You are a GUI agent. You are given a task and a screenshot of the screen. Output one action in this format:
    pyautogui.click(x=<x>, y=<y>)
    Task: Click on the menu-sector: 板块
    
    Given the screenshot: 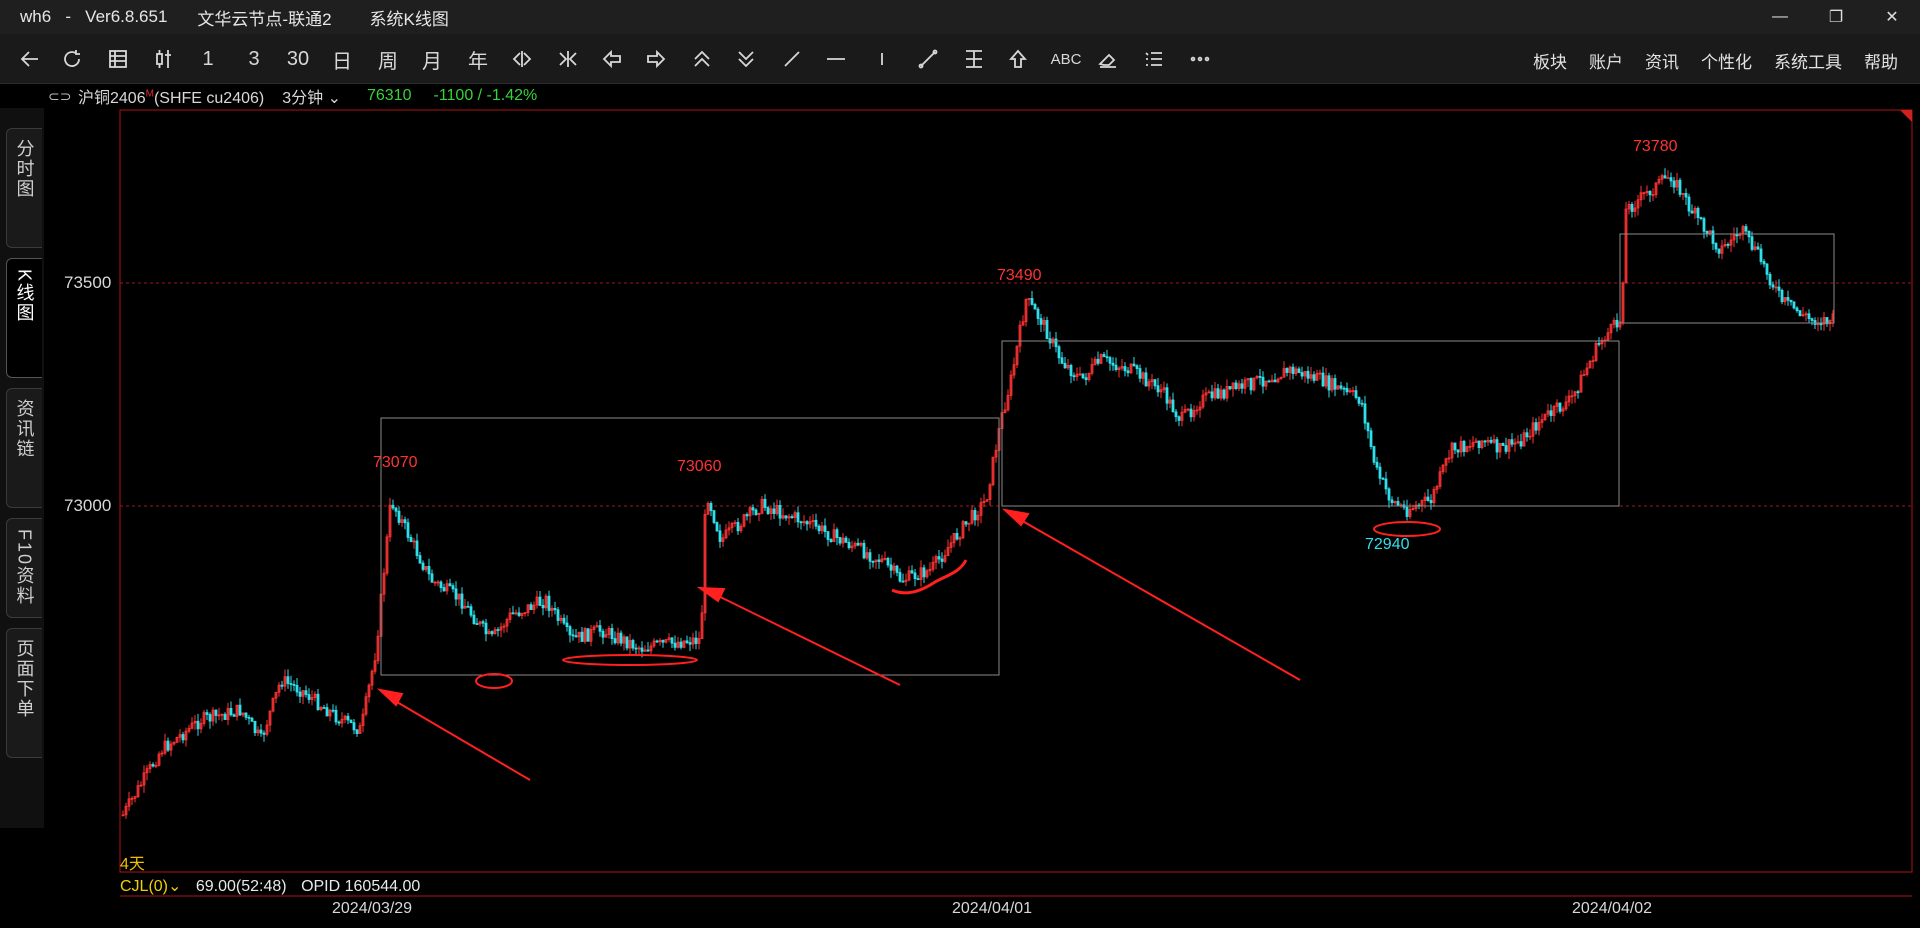 What is the action you would take?
    pyautogui.click(x=1550, y=60)
    